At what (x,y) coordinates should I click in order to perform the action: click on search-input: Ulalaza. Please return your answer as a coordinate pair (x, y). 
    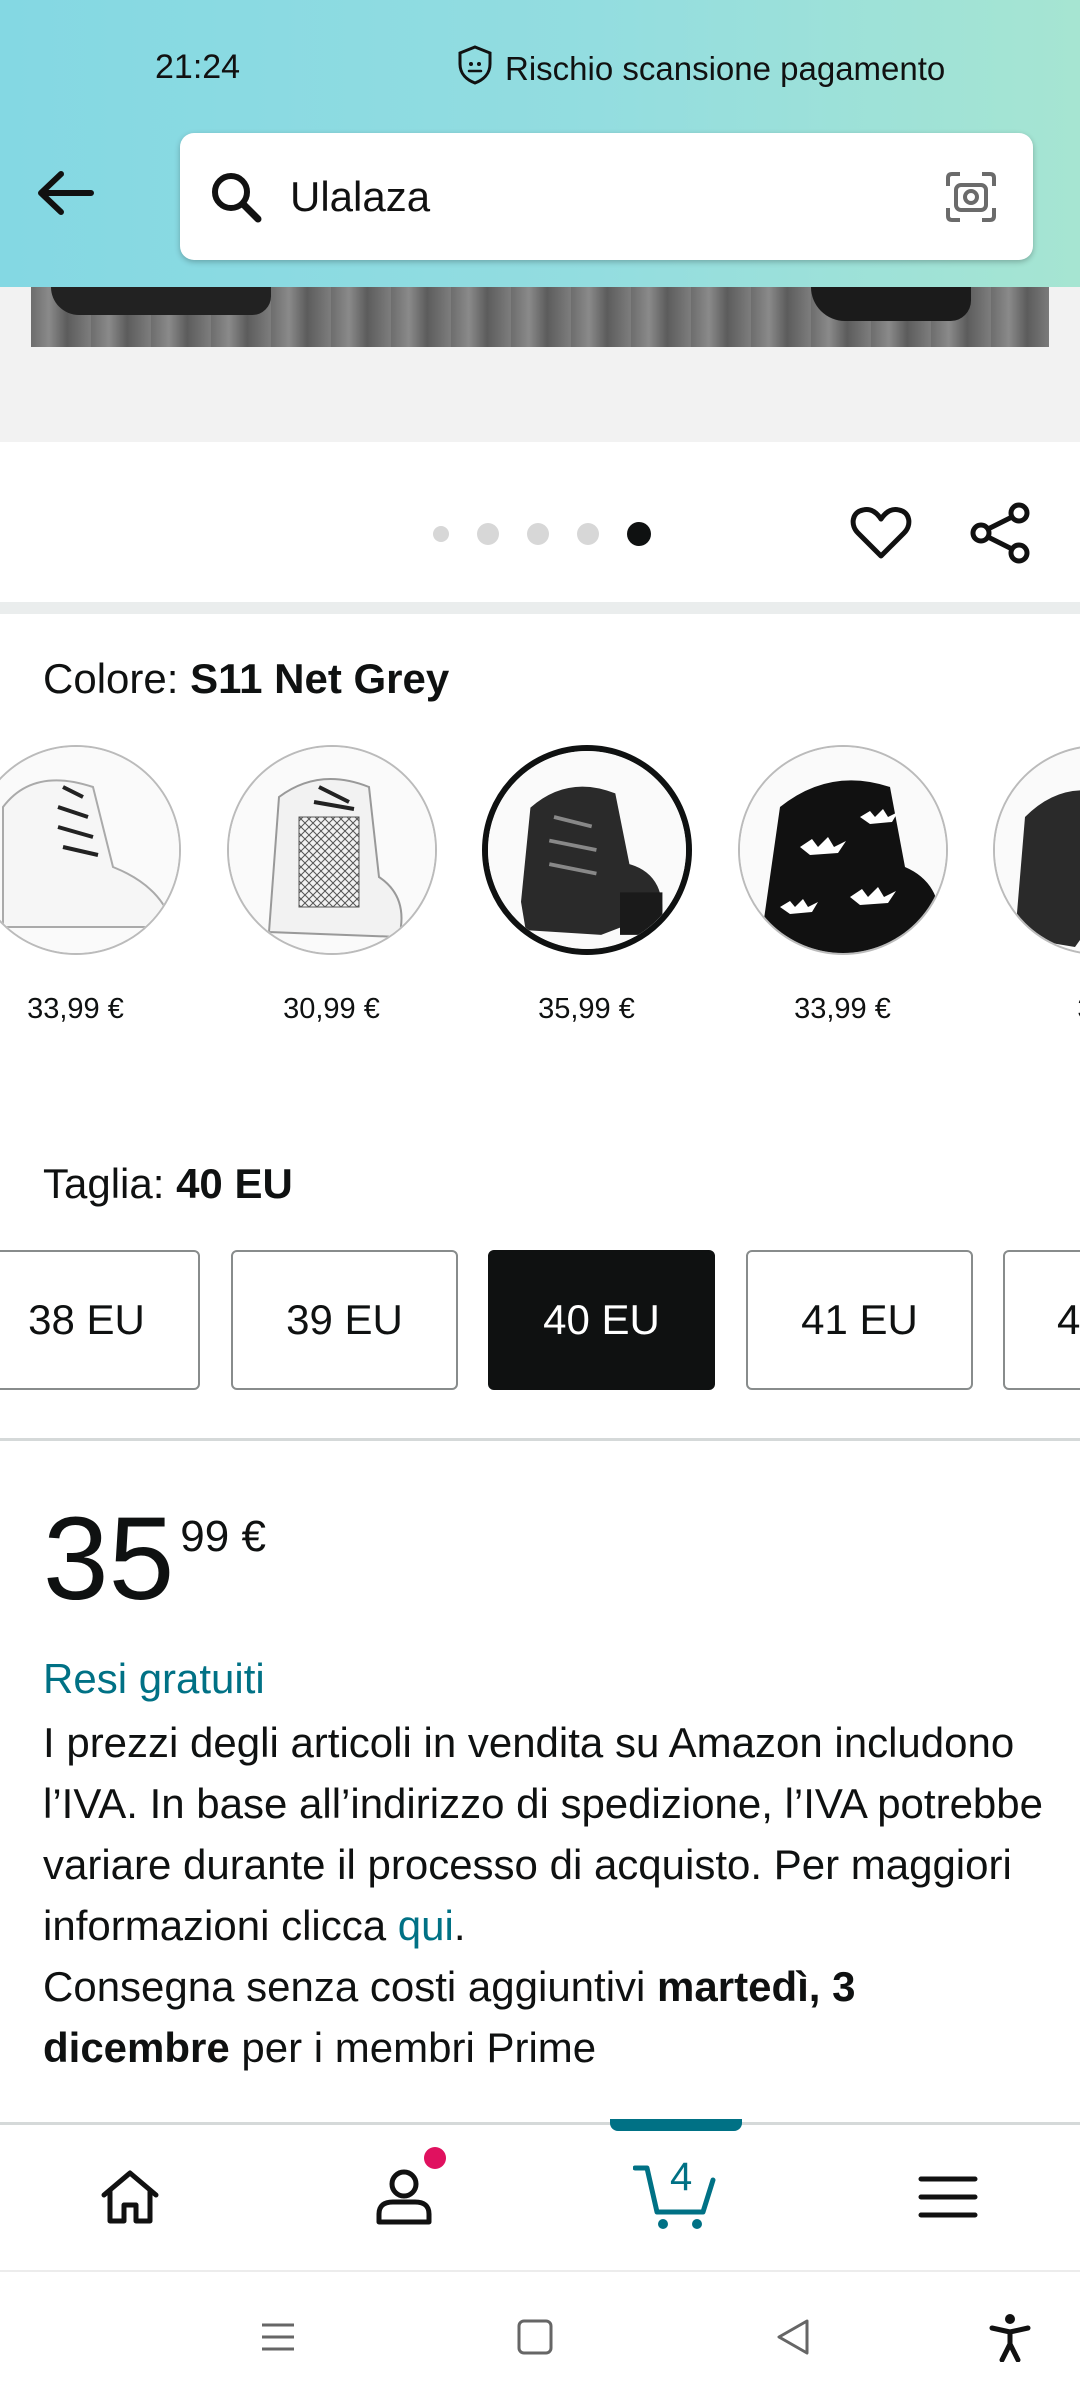
    Looking at the image, I should click on (614, 197).